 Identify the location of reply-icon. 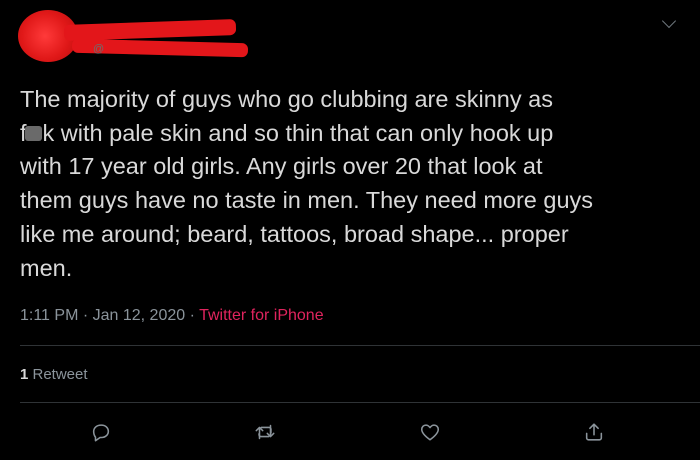
(101, 433).